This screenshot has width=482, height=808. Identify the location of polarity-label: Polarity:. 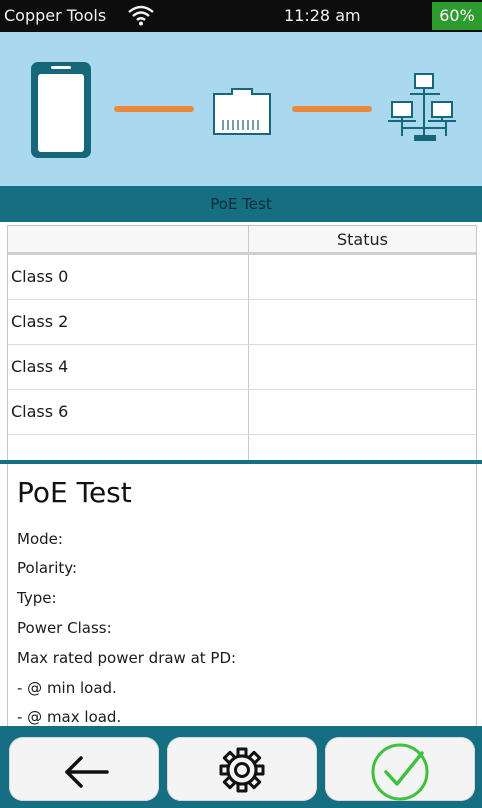
(47, 568).